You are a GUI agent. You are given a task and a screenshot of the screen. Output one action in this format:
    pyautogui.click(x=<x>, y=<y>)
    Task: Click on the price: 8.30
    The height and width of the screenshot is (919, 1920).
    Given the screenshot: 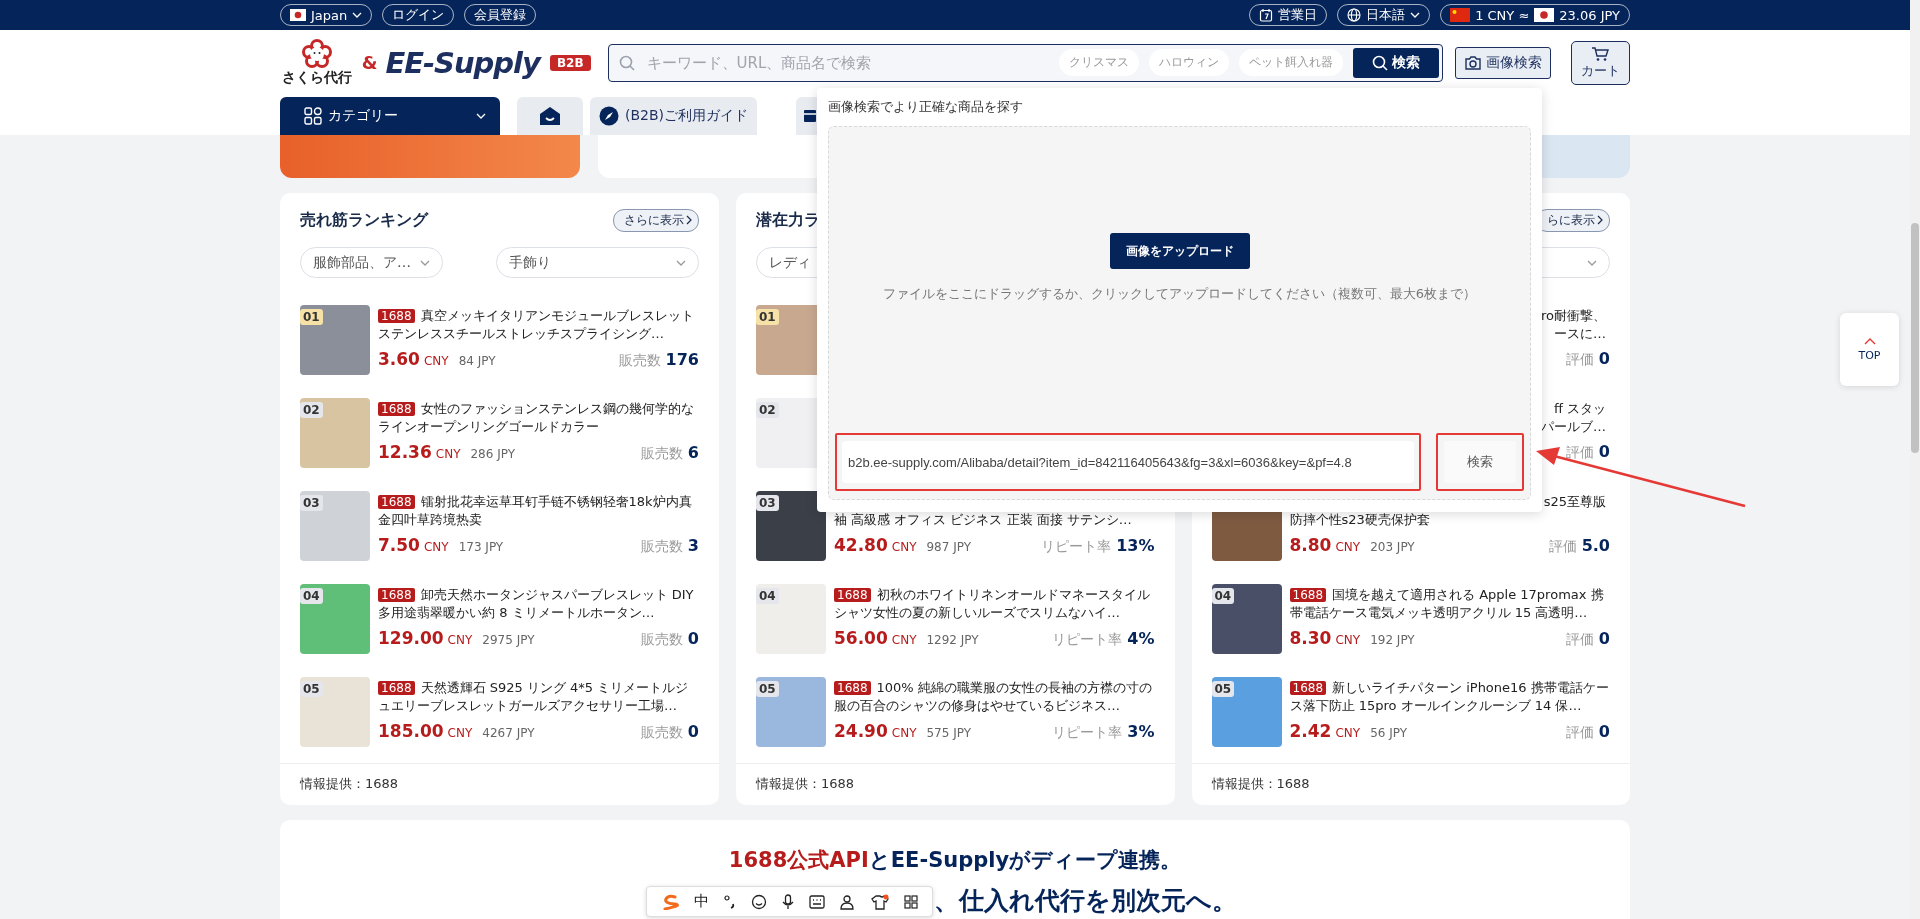 What is the action you would take?
    pyautogui.click(x=1310, y=638)
    